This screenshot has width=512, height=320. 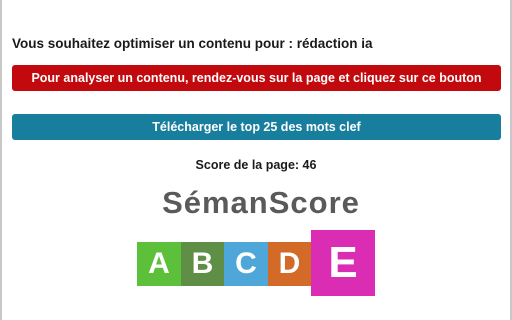 What do you see at coordinates (261, 202) in the screenshot?
I see `semanscore-logo-text: SémanScore` at bounding box center [261, 202].